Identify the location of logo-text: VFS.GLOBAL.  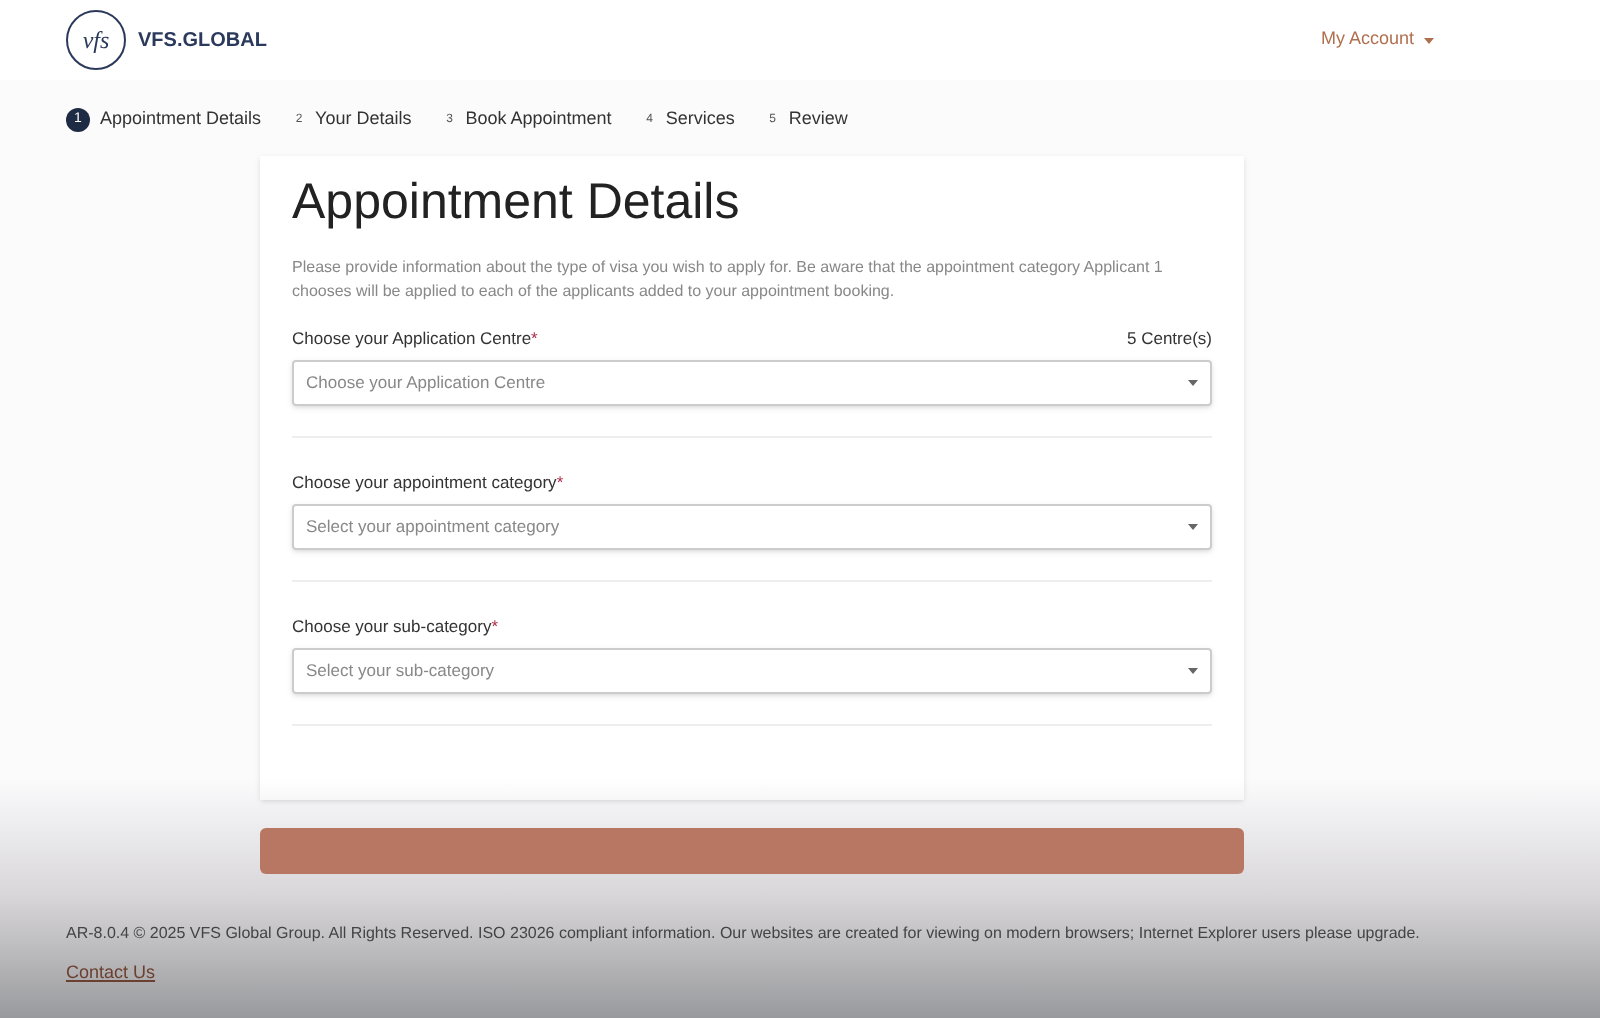
(202, 41).